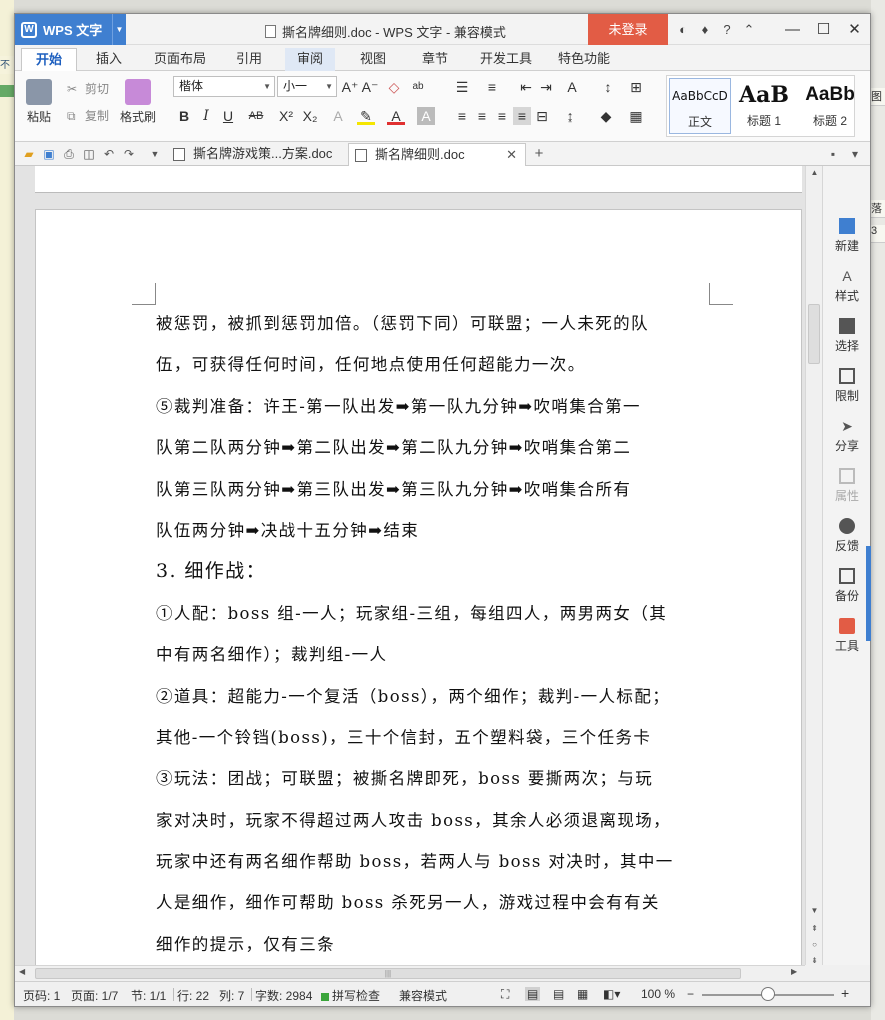  What do you see at coordinates (847, 486) in the screenshot?
I see `taskpane-properties: 属性` at bounding box center [847, 486].